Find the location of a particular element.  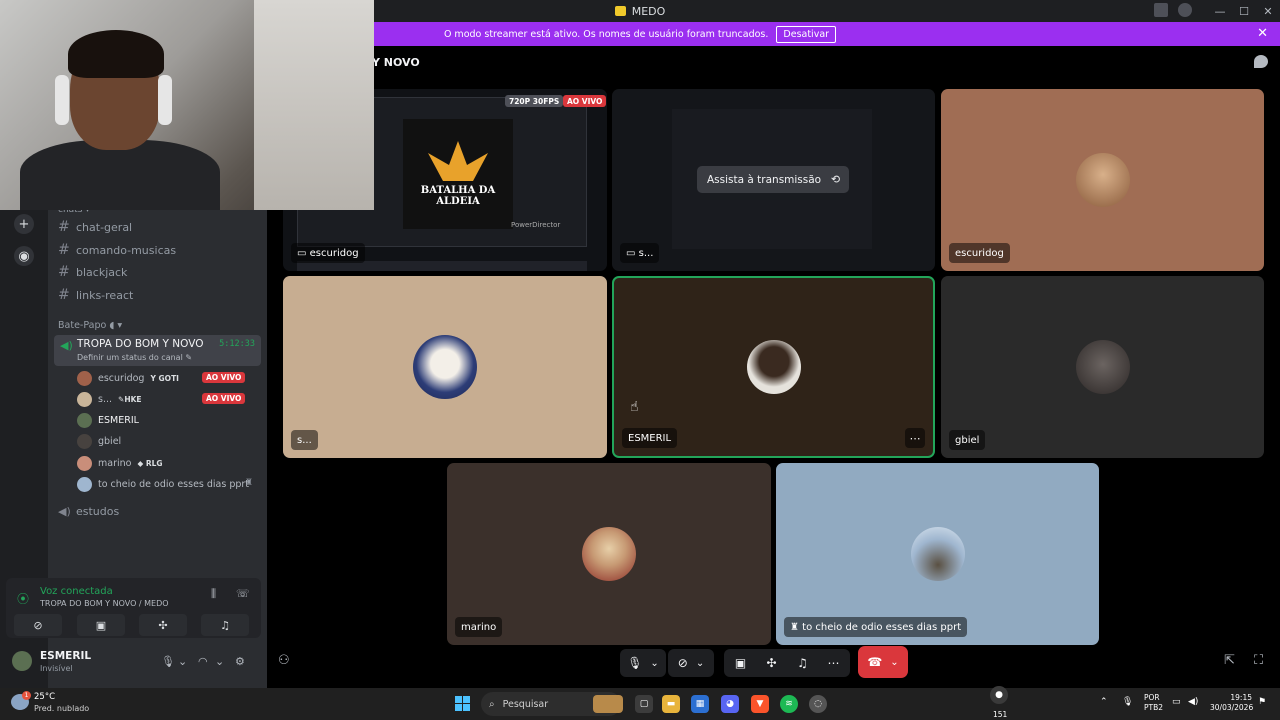

voice-user-name: marino is located at coordinates (115, 463).